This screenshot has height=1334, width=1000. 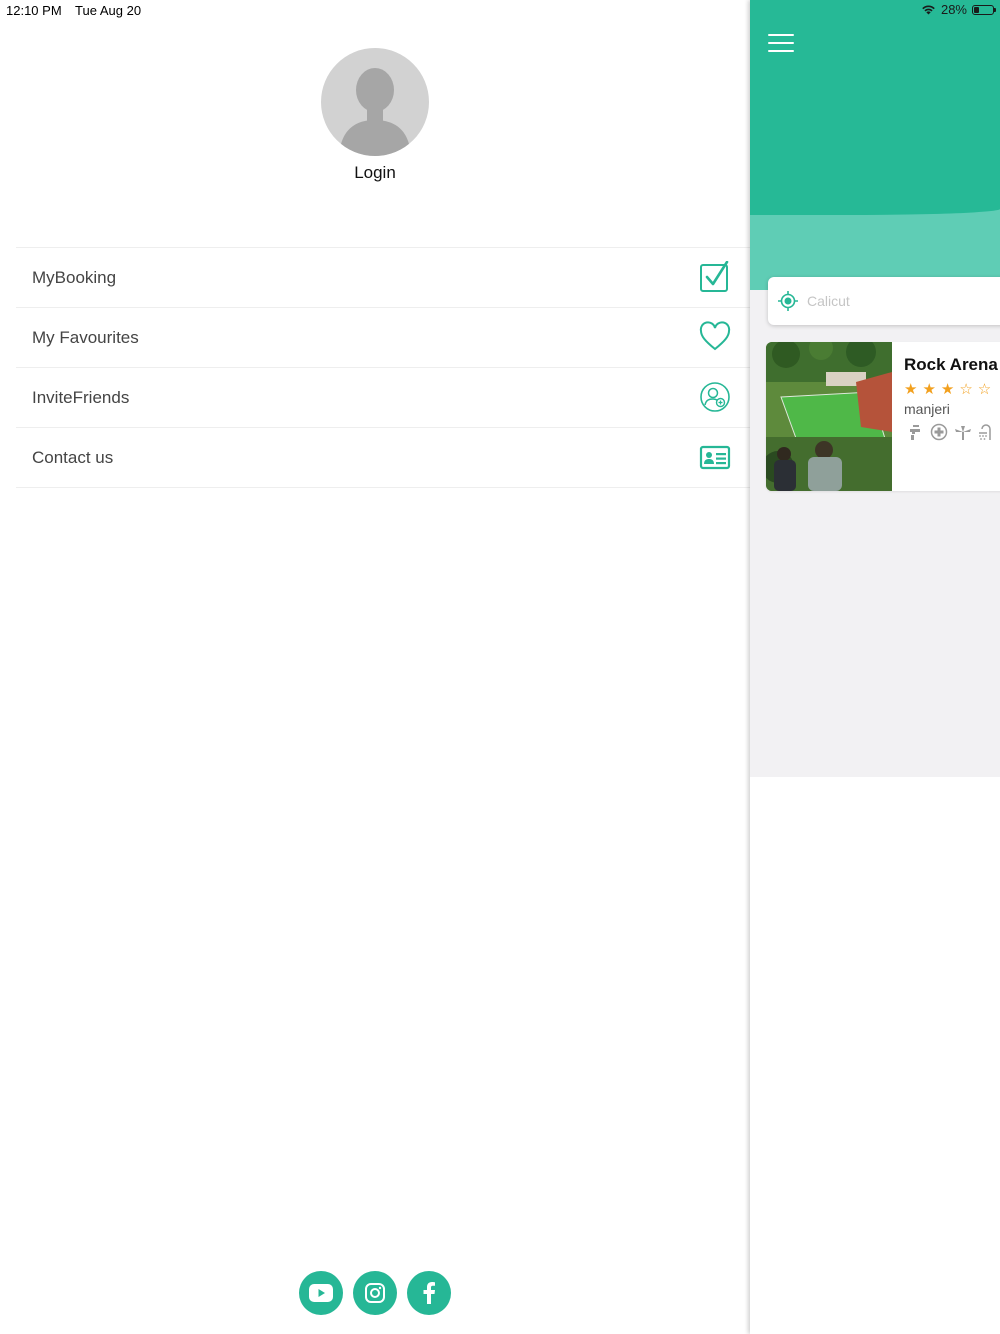 I want to click on venue-photo, so click(x=829, y=416).